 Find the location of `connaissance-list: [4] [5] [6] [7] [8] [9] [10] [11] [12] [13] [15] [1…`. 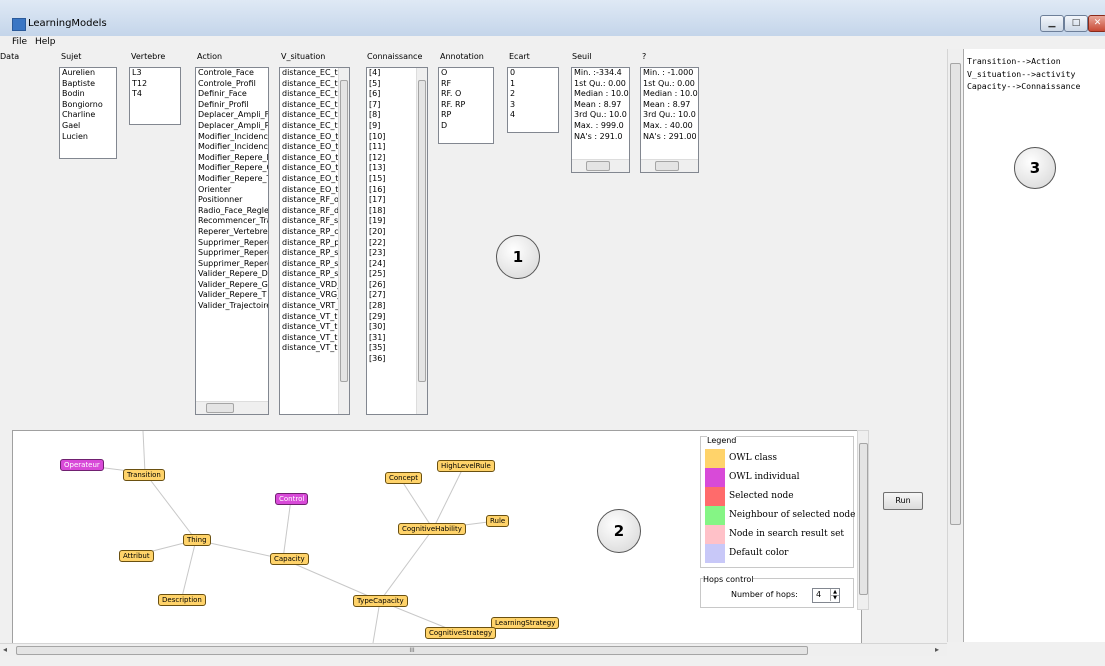

connaissance-list: [4] [5] [6] [7] [8] [9] [10] [11] [12] [13] [15] [1… is located at coordinates (397, 241).